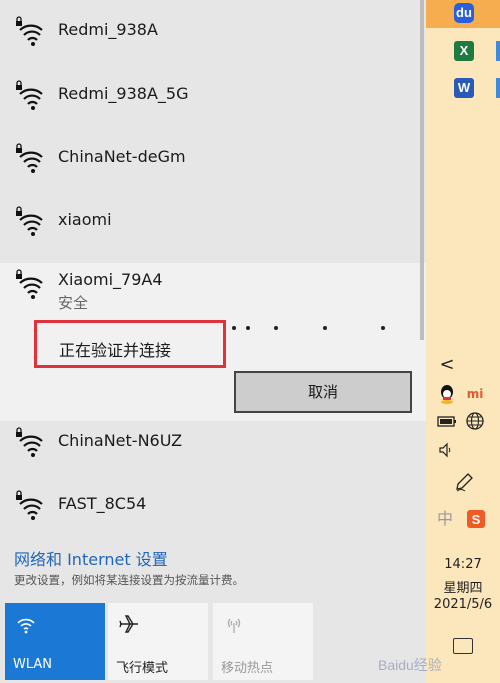  What do you see at coordinates (464, 13) in the screenshot?
I see `baidu-icon: du` at bounding box center [464, 13].